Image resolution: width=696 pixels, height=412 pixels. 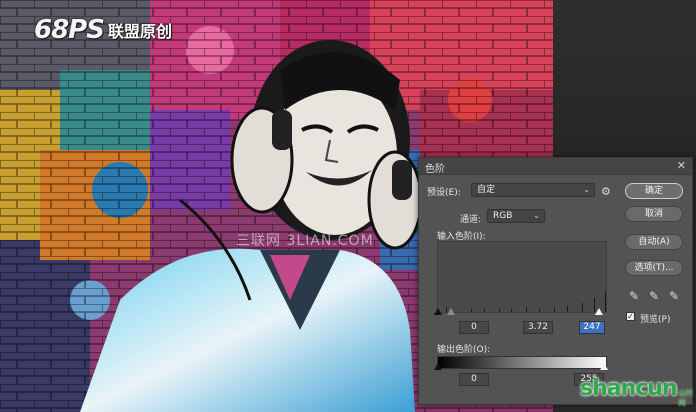 I want to click on preview-label: 预览(P), so click(x=655, y=320).